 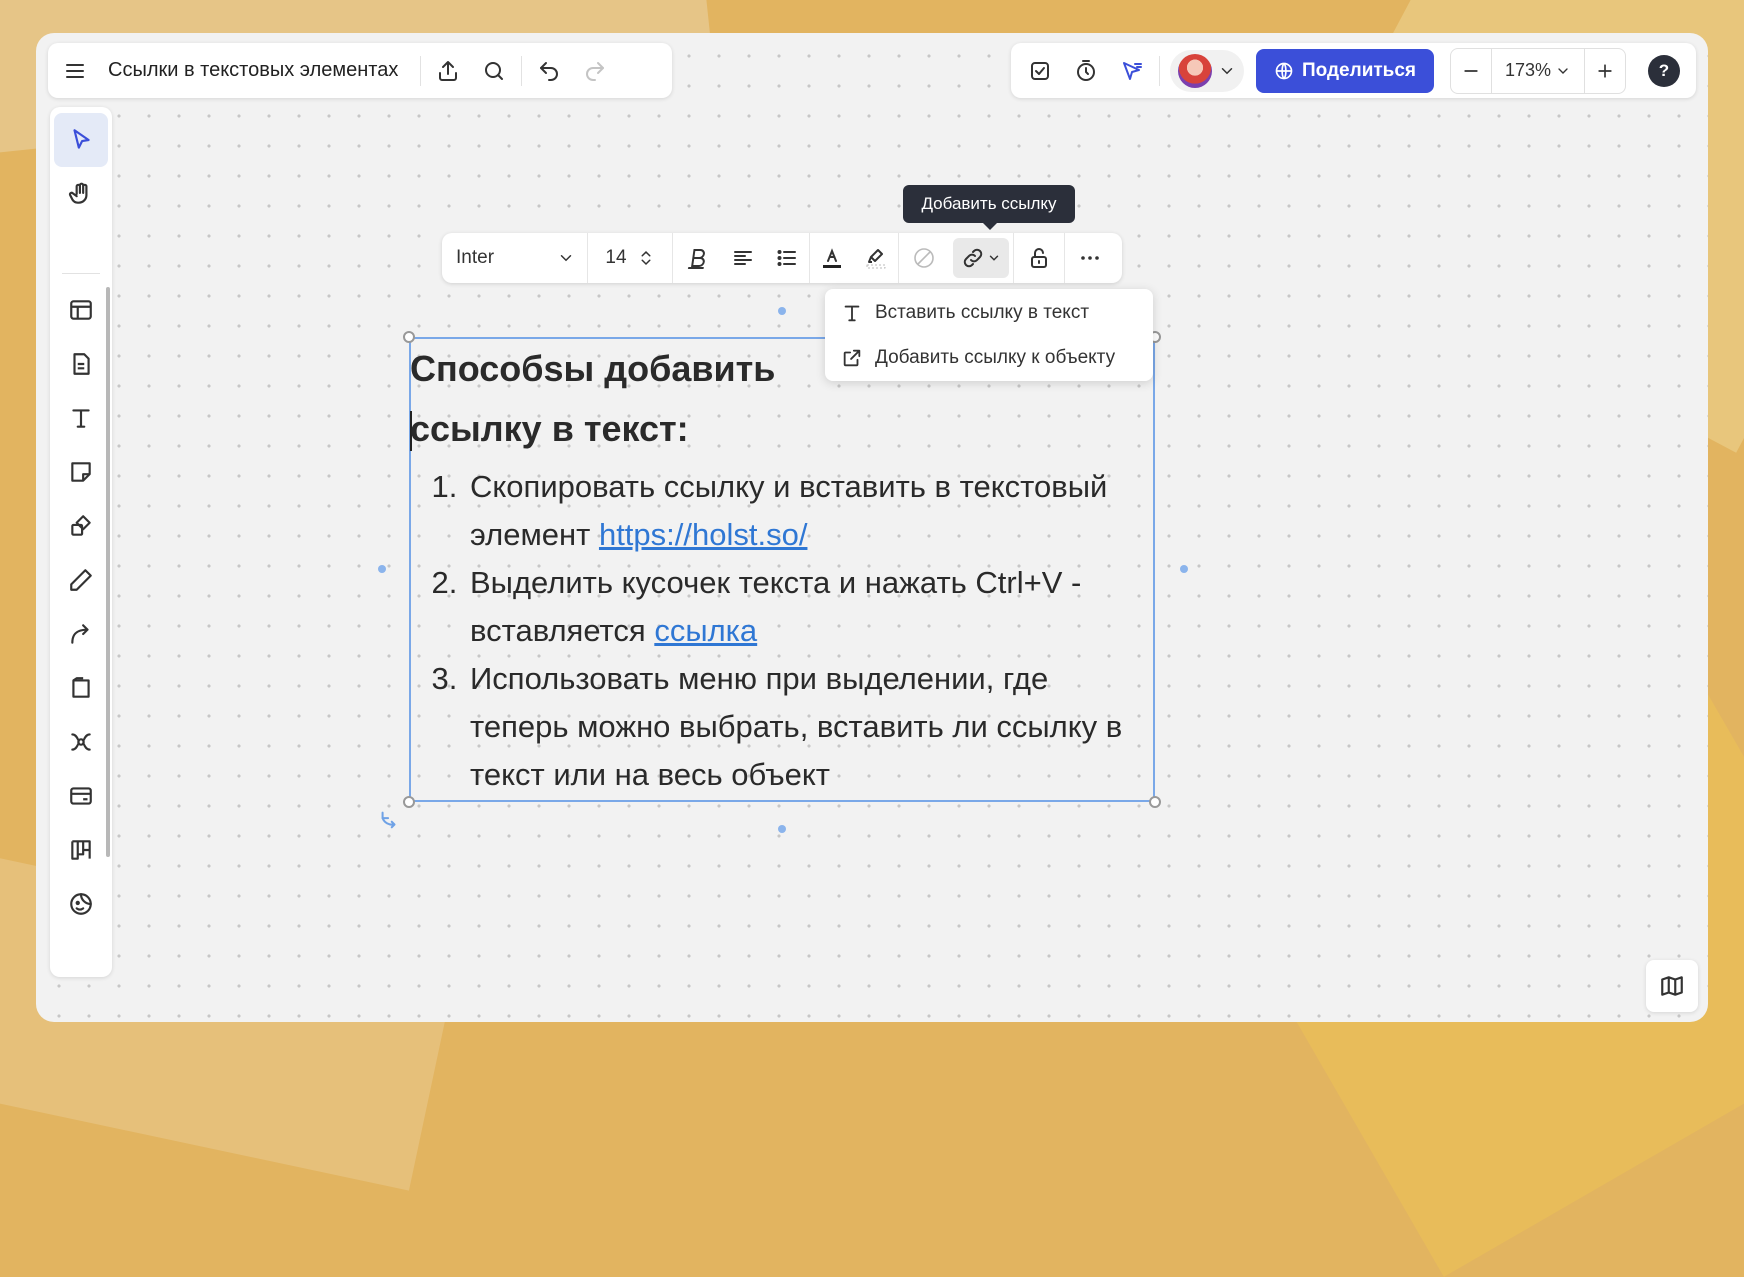 What do you see at coordinates (1664, 70) in the screenshot?
I see `help-button: ?` at bounding box center [1664, 70].